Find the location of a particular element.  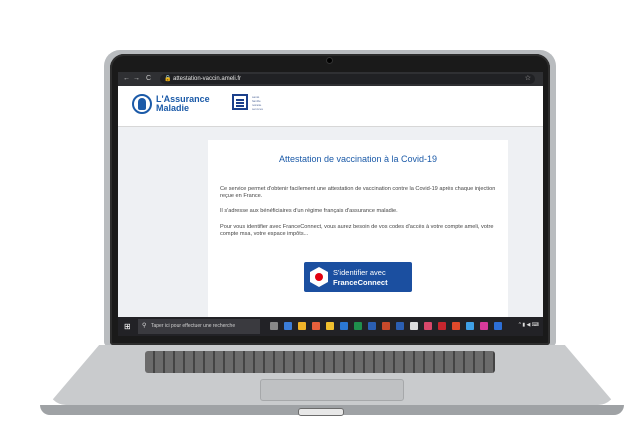

taskbar-search-placeholder: Taper ici pour effectuer une recherche is located at coordinates (193, 326).